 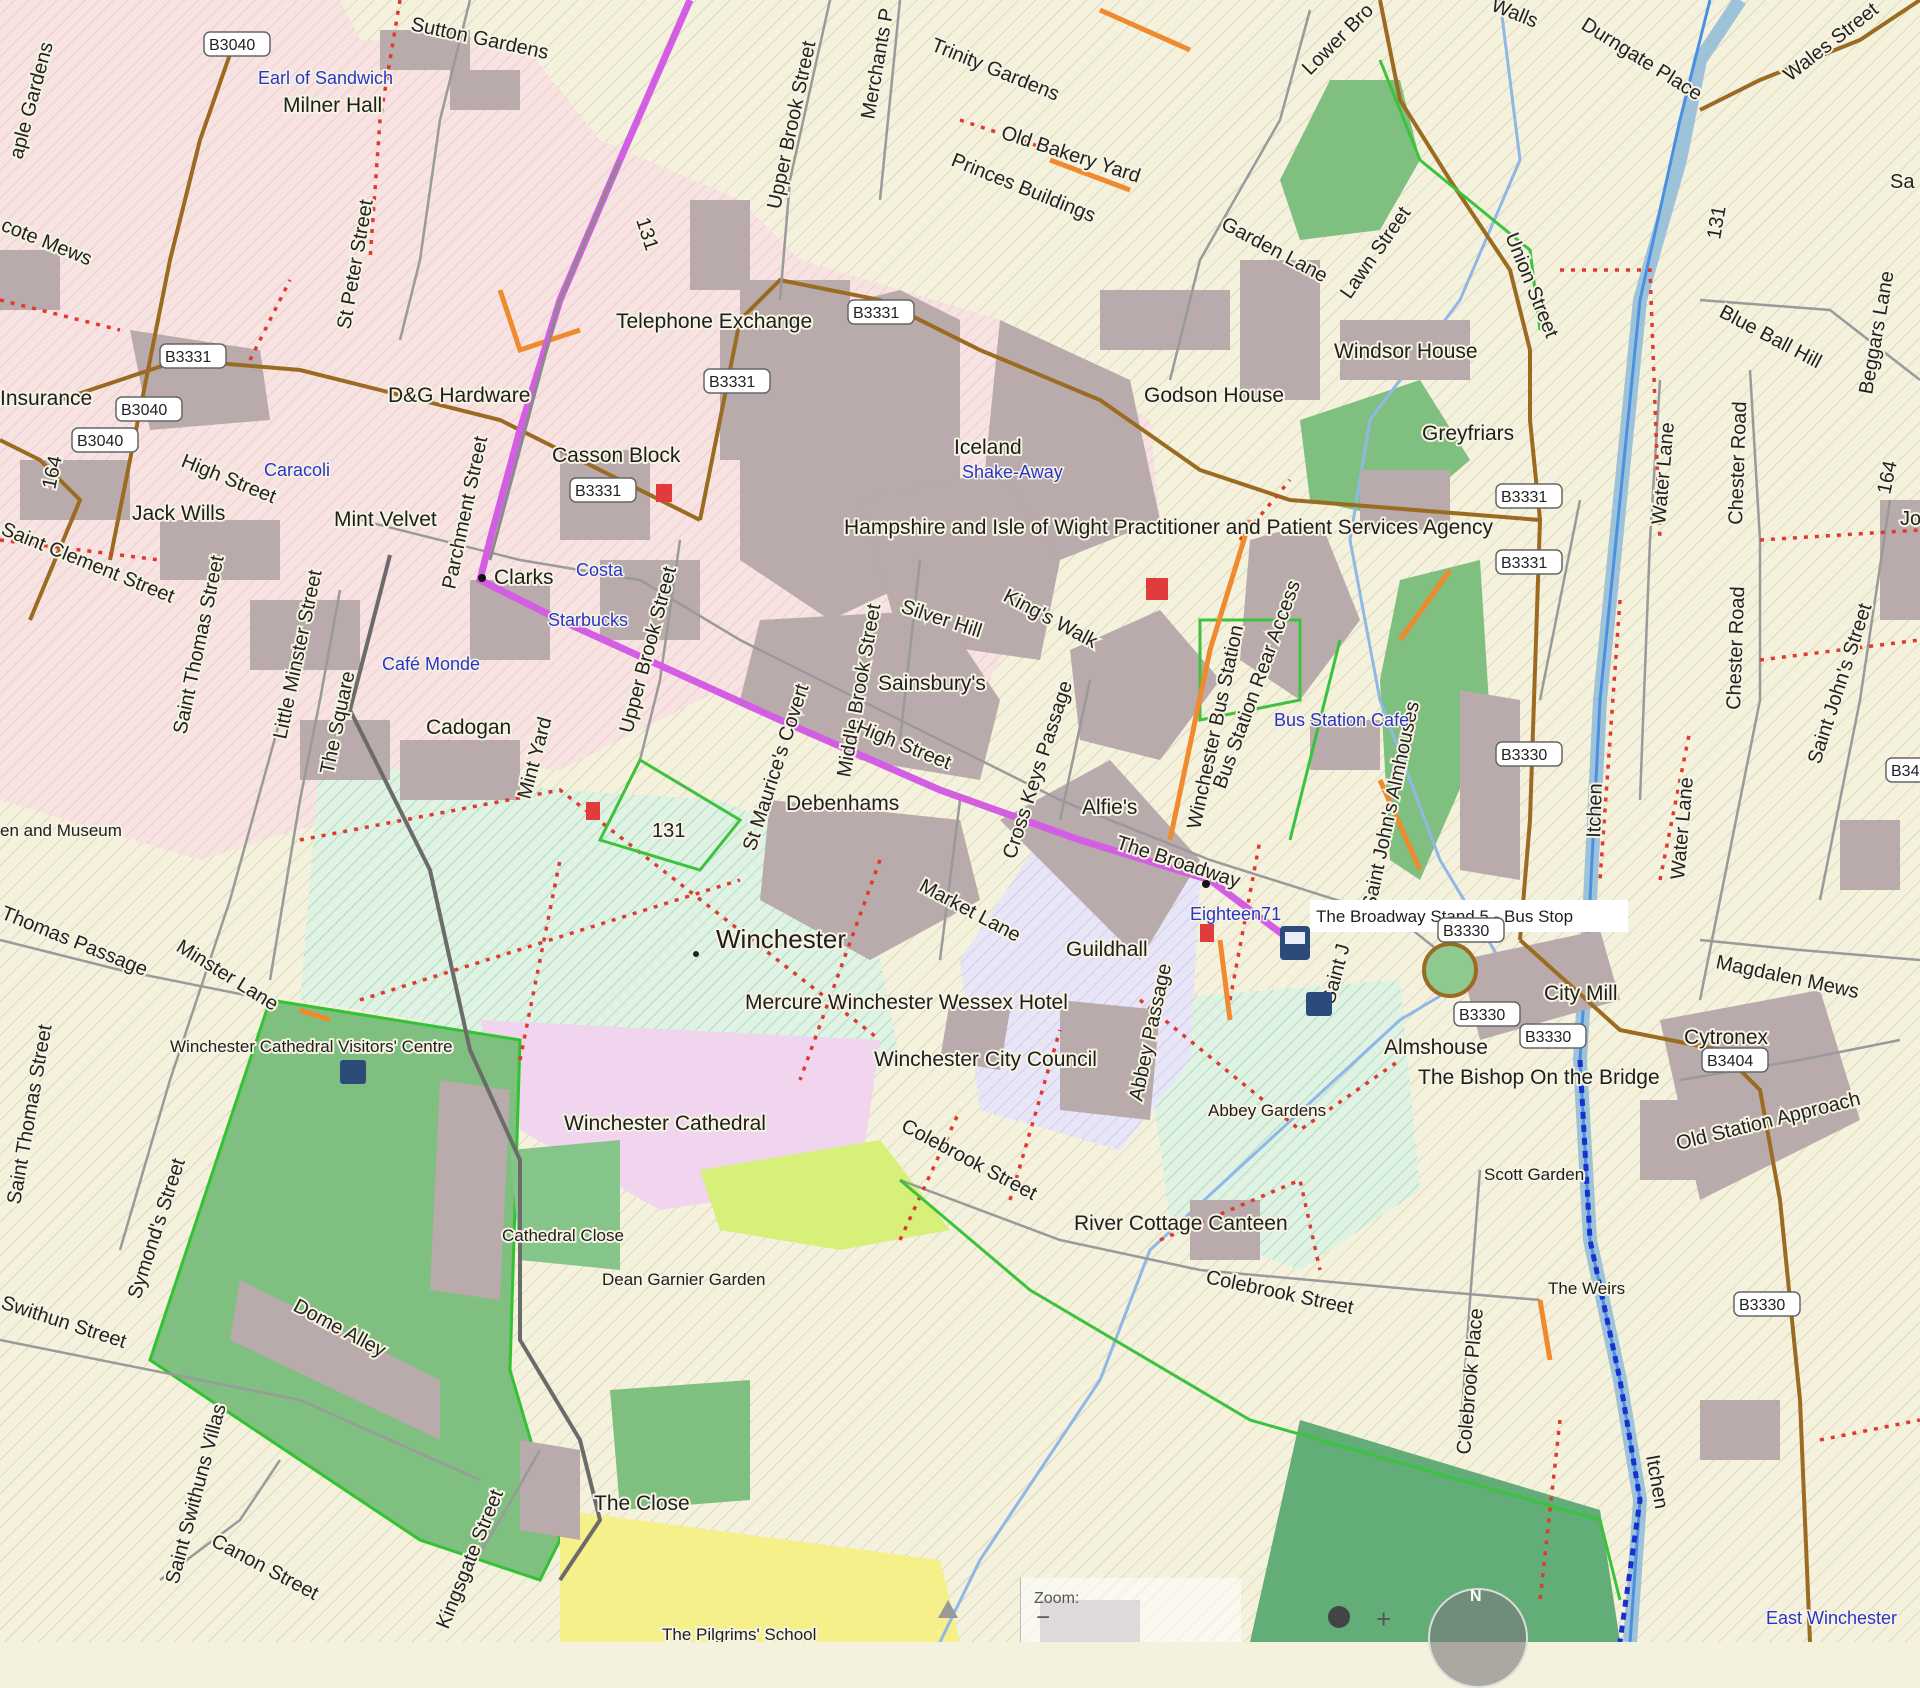 What do you see at coordinates (1905, 771) in the screenshot?
I see `svg-text: B34` at bounding box center [1905, 771].